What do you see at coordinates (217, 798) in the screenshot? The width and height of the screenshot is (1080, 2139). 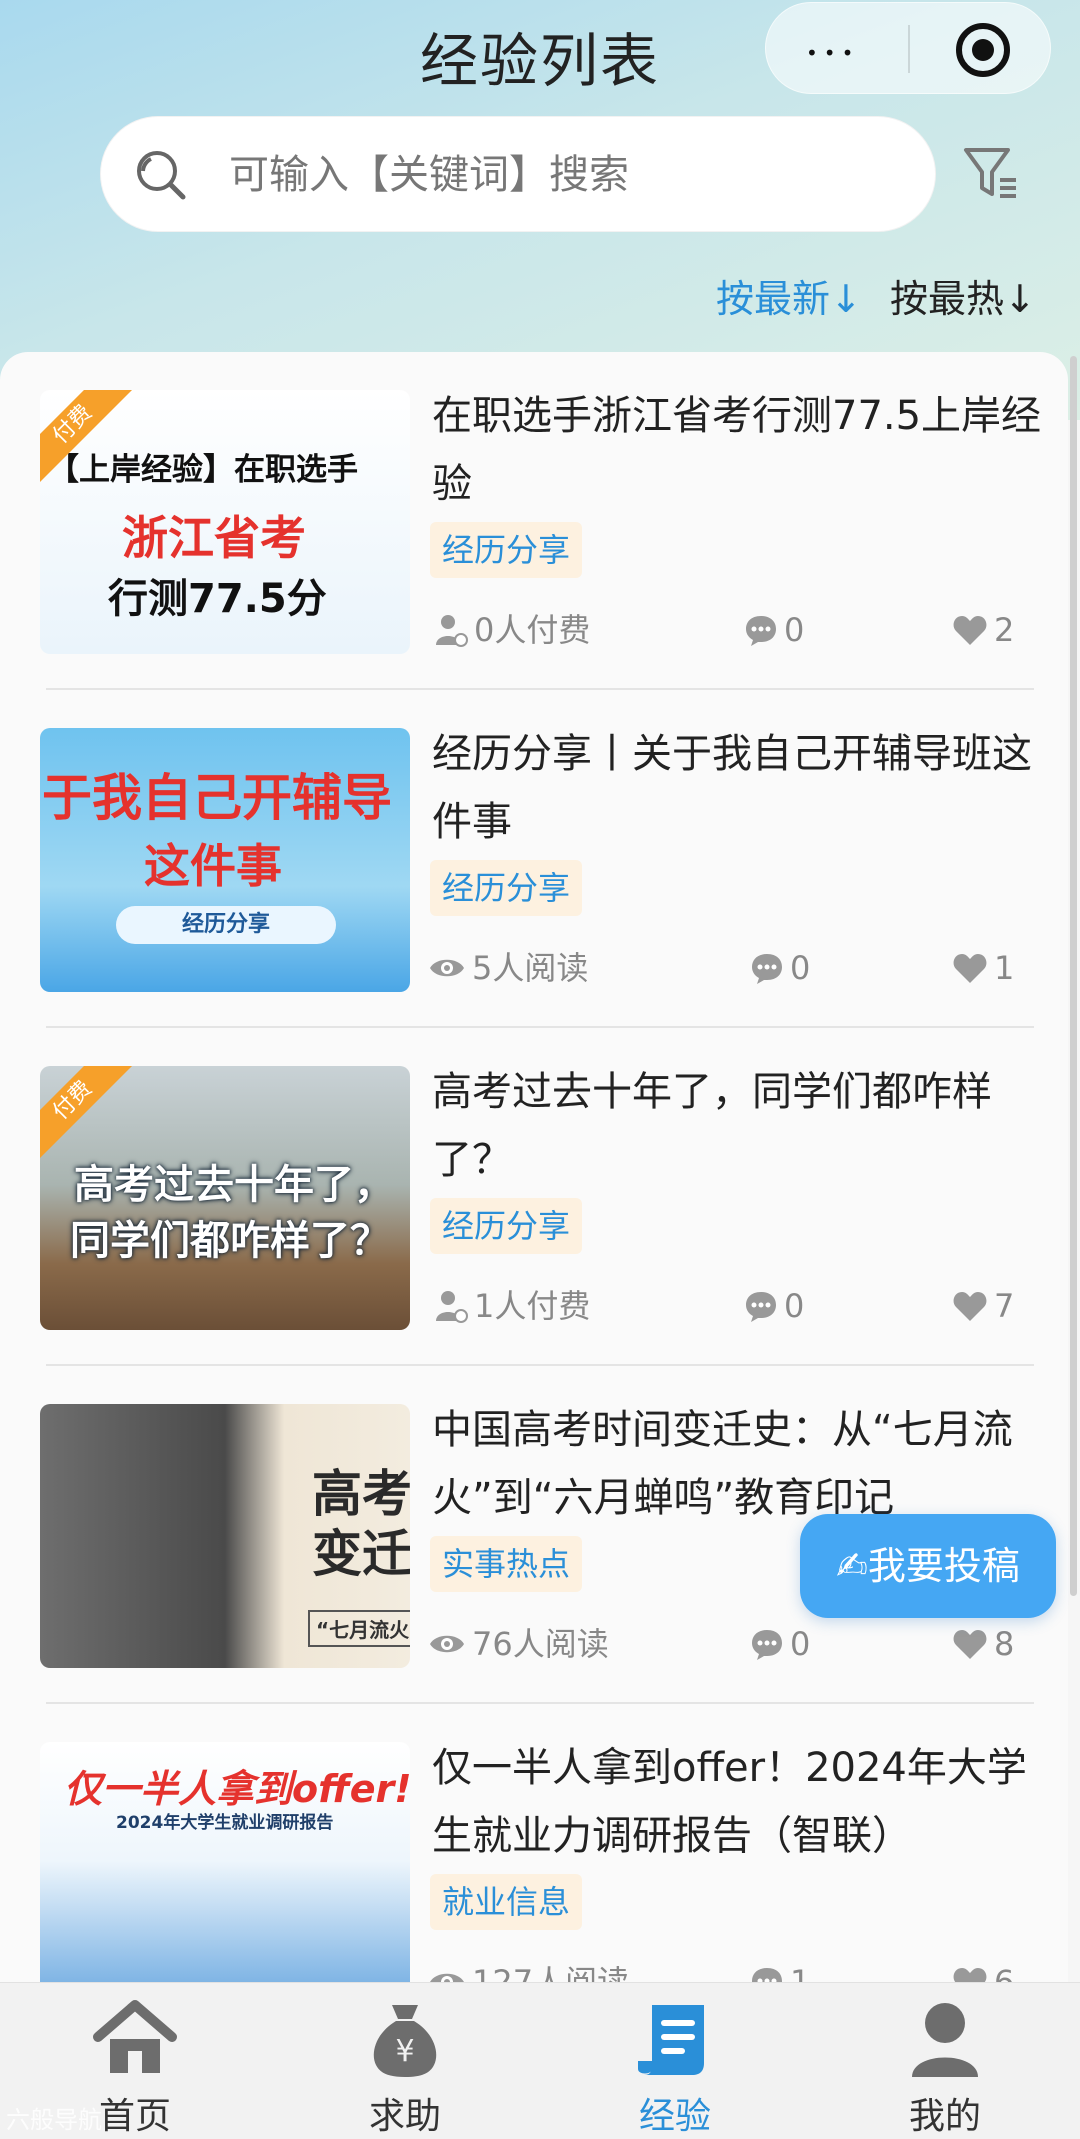 I see `thumbnail-text: 于我自己开辅导` at bounding box center [217, 798].